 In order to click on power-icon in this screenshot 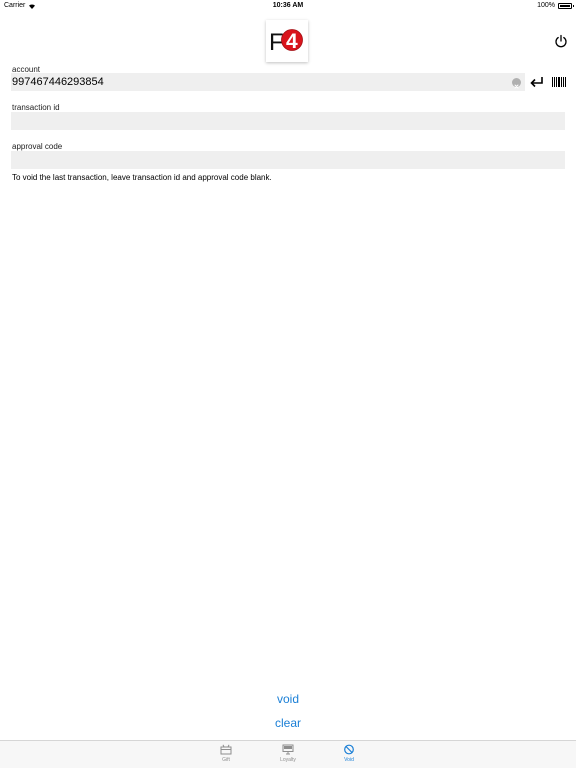, I will do `click(561, 41)`.